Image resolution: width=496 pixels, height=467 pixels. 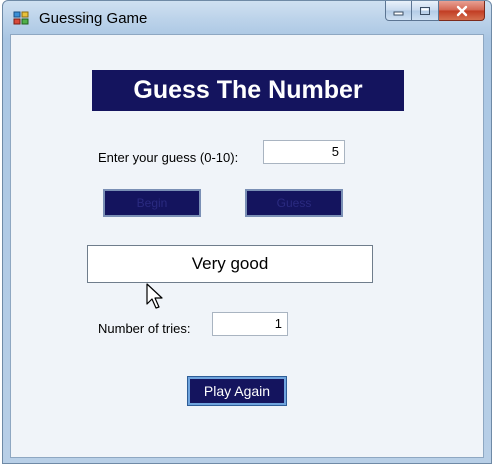 I want to click on tries-label: Number of tries:, so click(x=144, y=328).